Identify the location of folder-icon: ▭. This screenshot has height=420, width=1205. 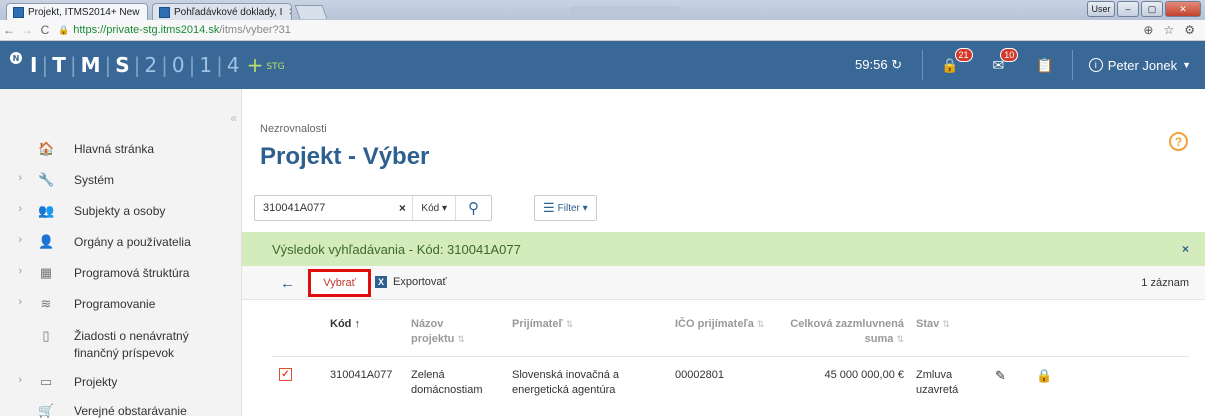
(46, 381).